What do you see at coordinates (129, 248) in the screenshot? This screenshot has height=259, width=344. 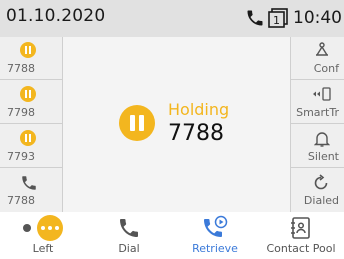 I see `softkey-label: Dial` at bounding box center [129, 248].